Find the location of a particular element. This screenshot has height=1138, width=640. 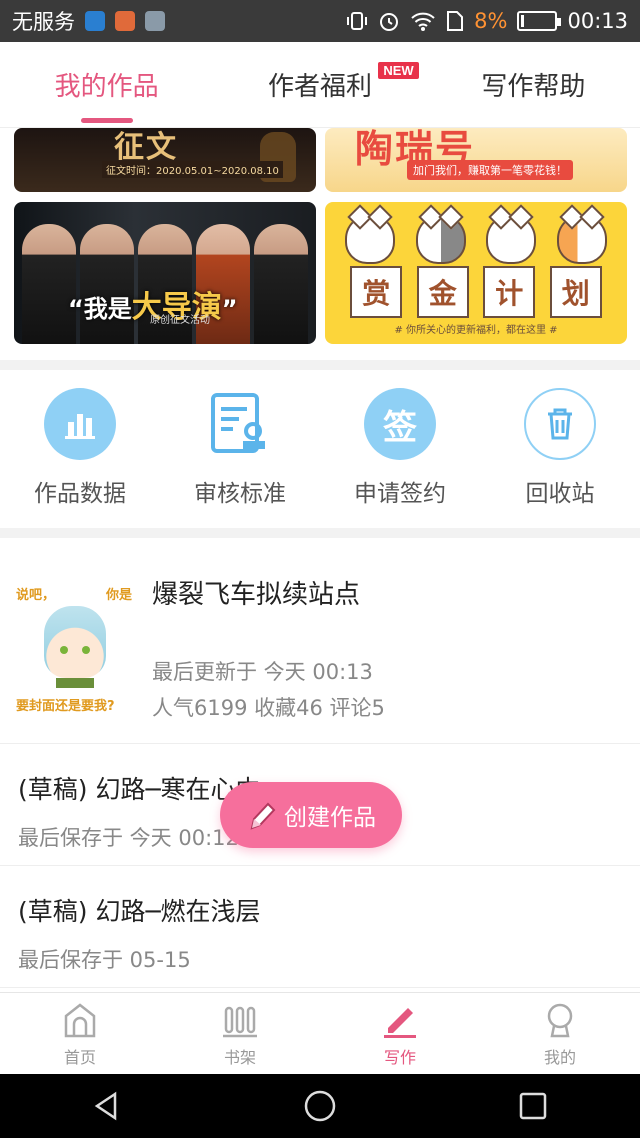

recents-square-icon is located at coordinates (533, 1106).